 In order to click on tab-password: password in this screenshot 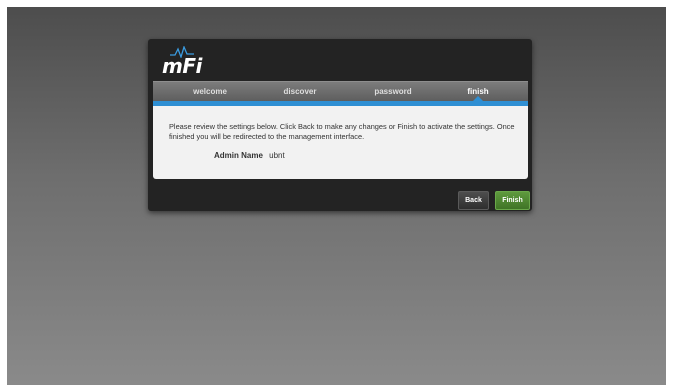, I will do `click(393, 91)`.